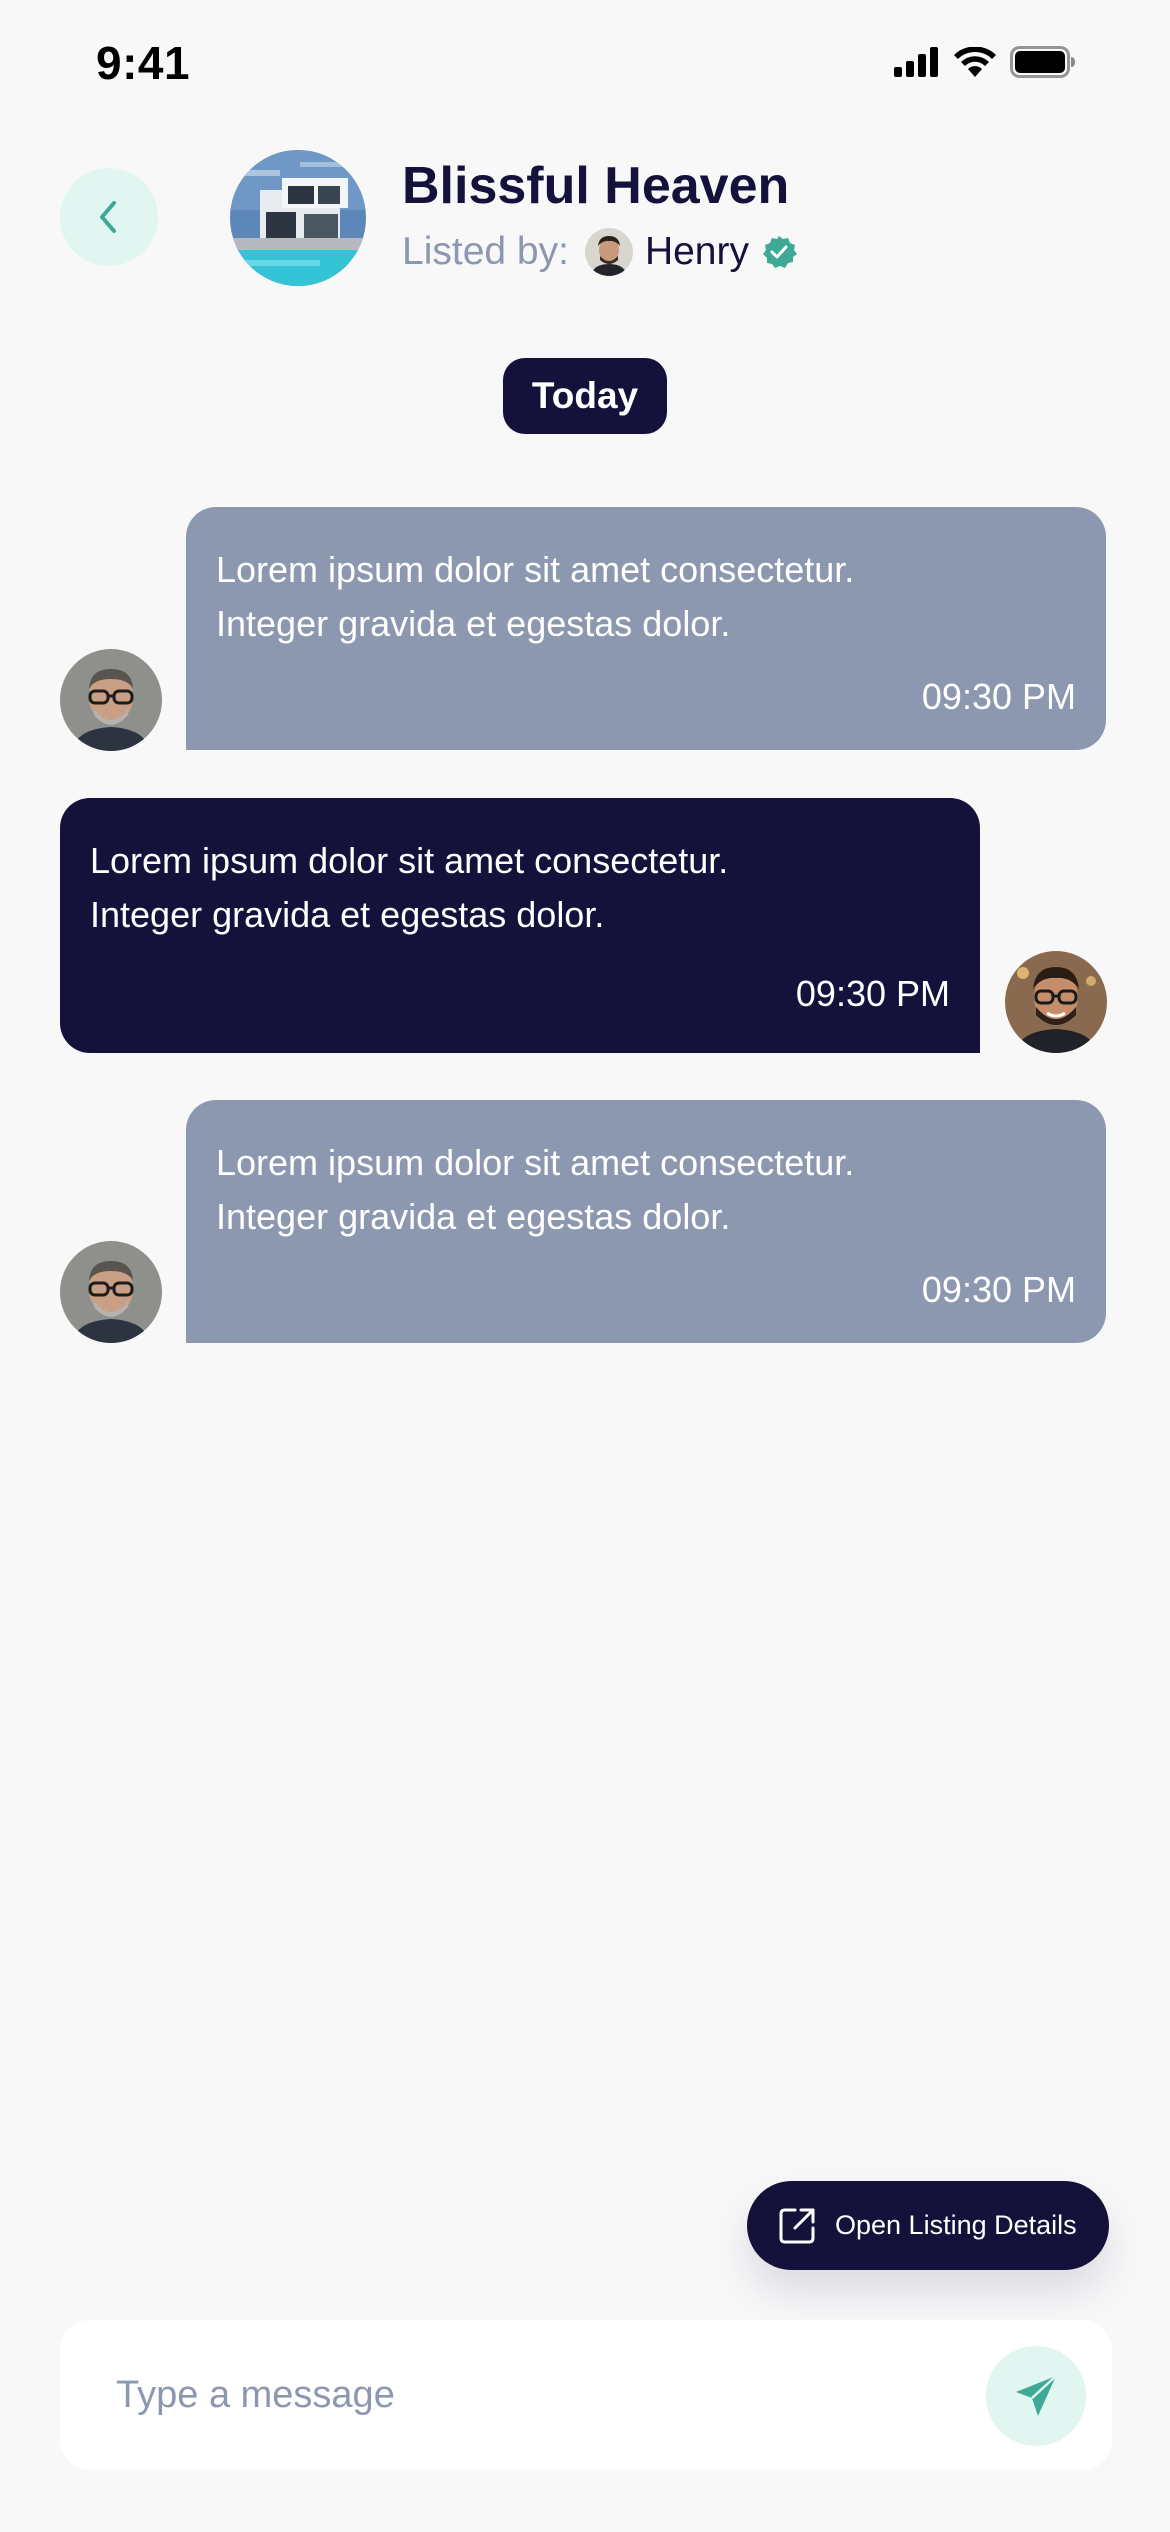 The width and height of the screenshot is (1170, 2532). I want to click on send-icon, so click(1036, 2395).